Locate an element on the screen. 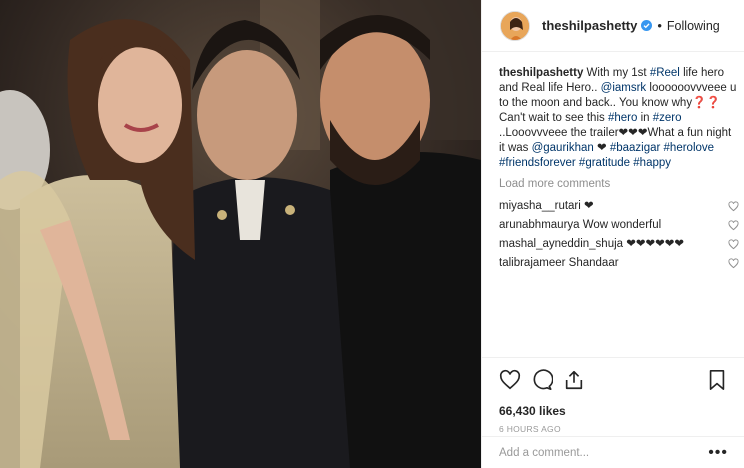 Image resolution: width=744 pixels, height=468 pixels. comment-icon is located at coordinates (542, 380).